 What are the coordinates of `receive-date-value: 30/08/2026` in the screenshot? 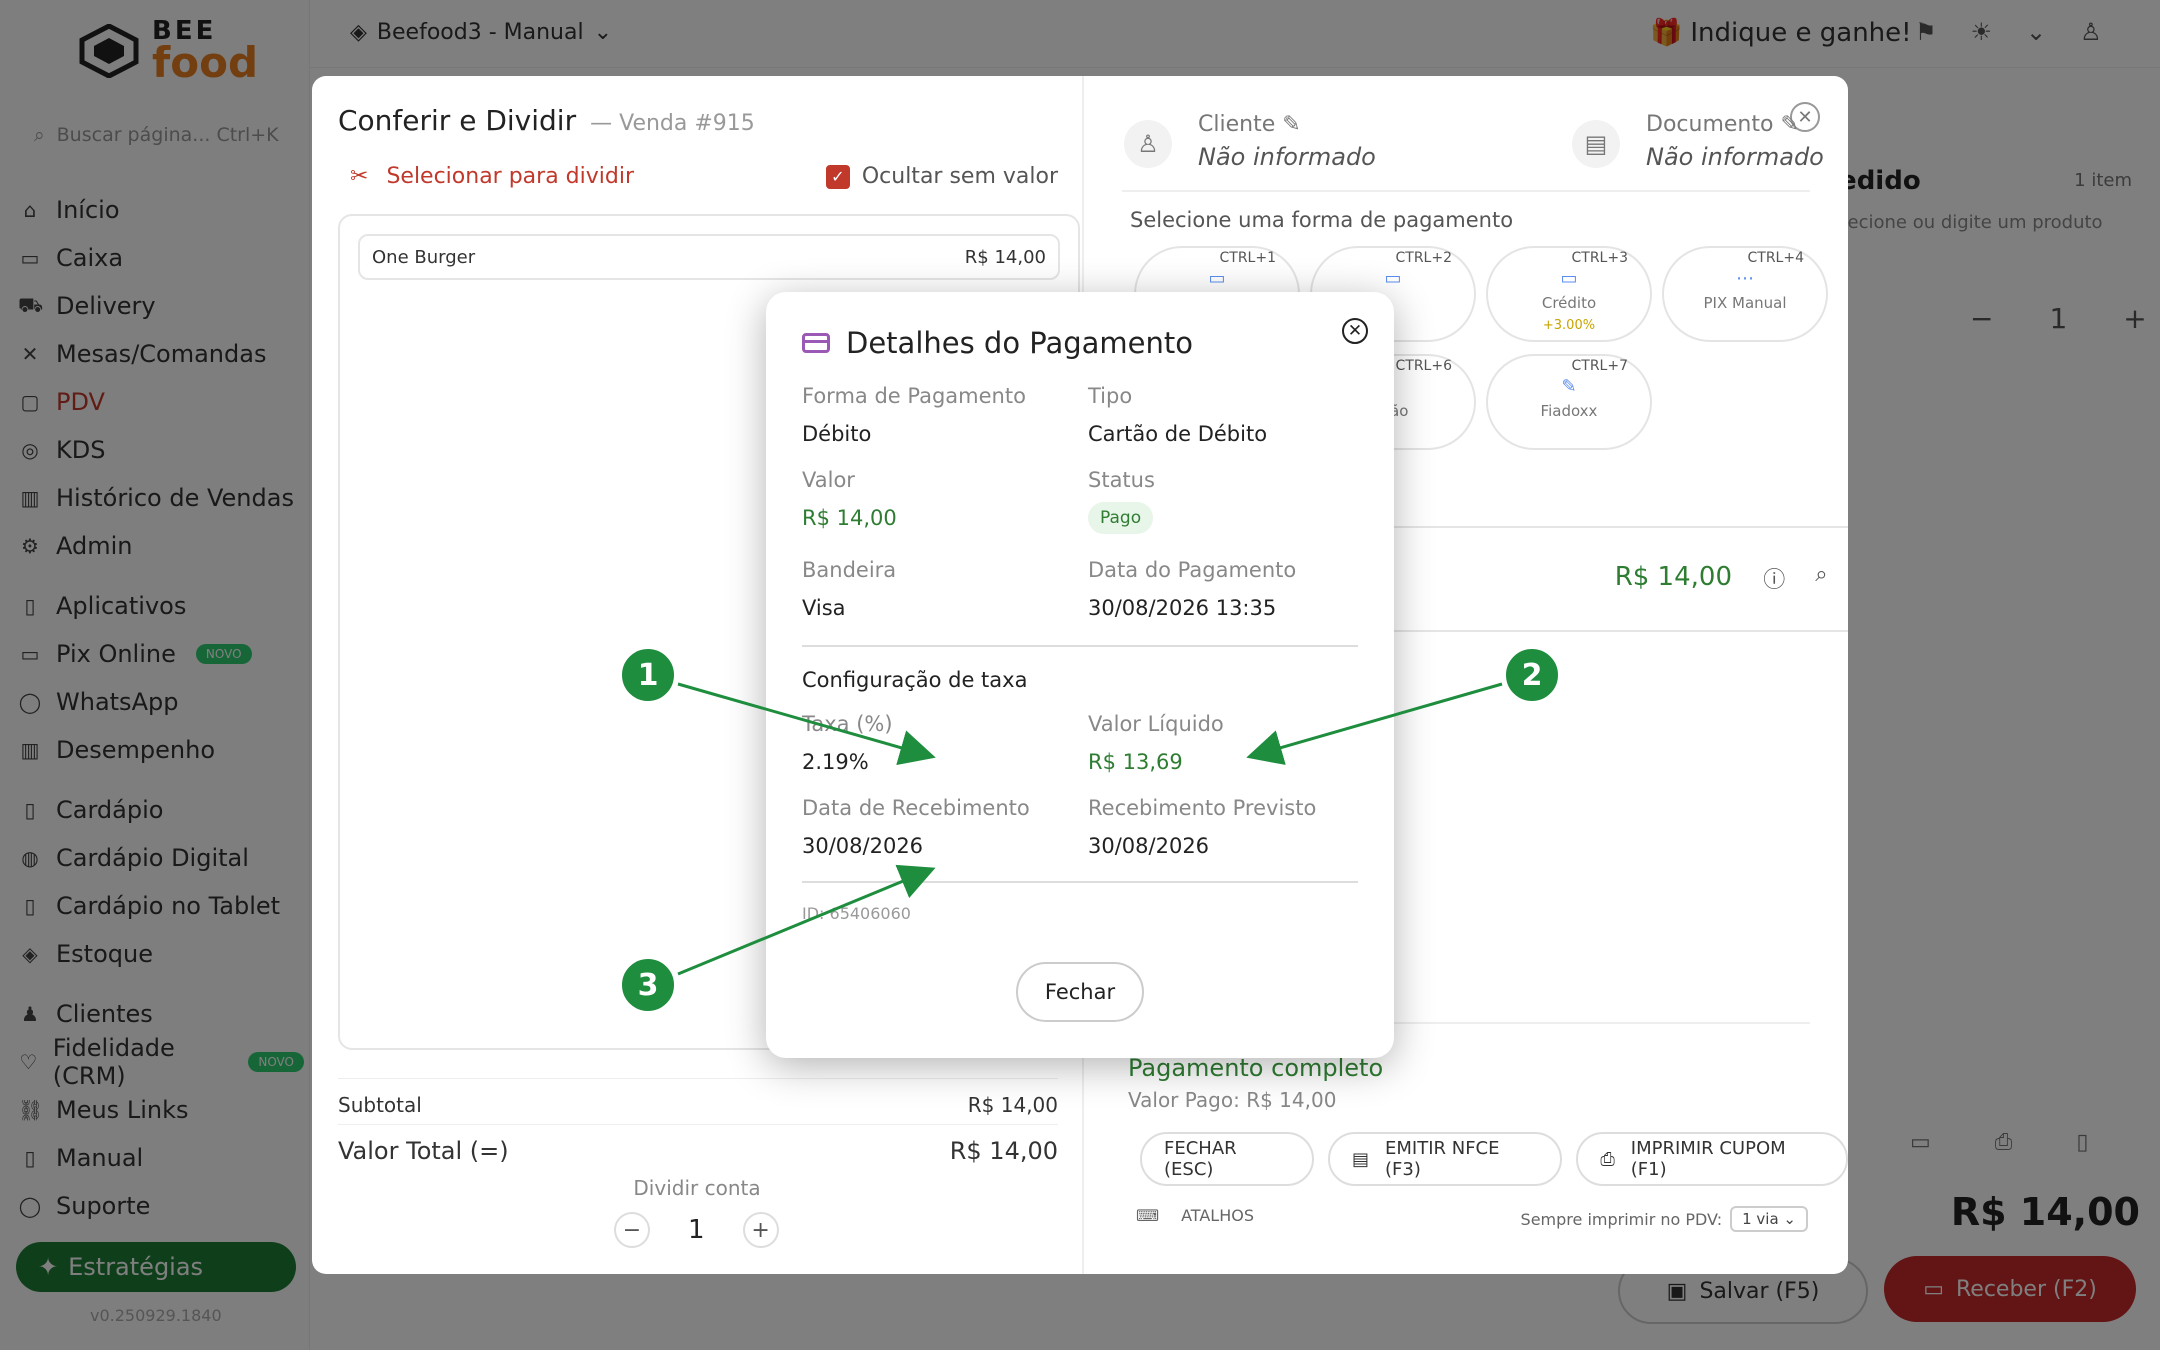 It's located at (863, 846).